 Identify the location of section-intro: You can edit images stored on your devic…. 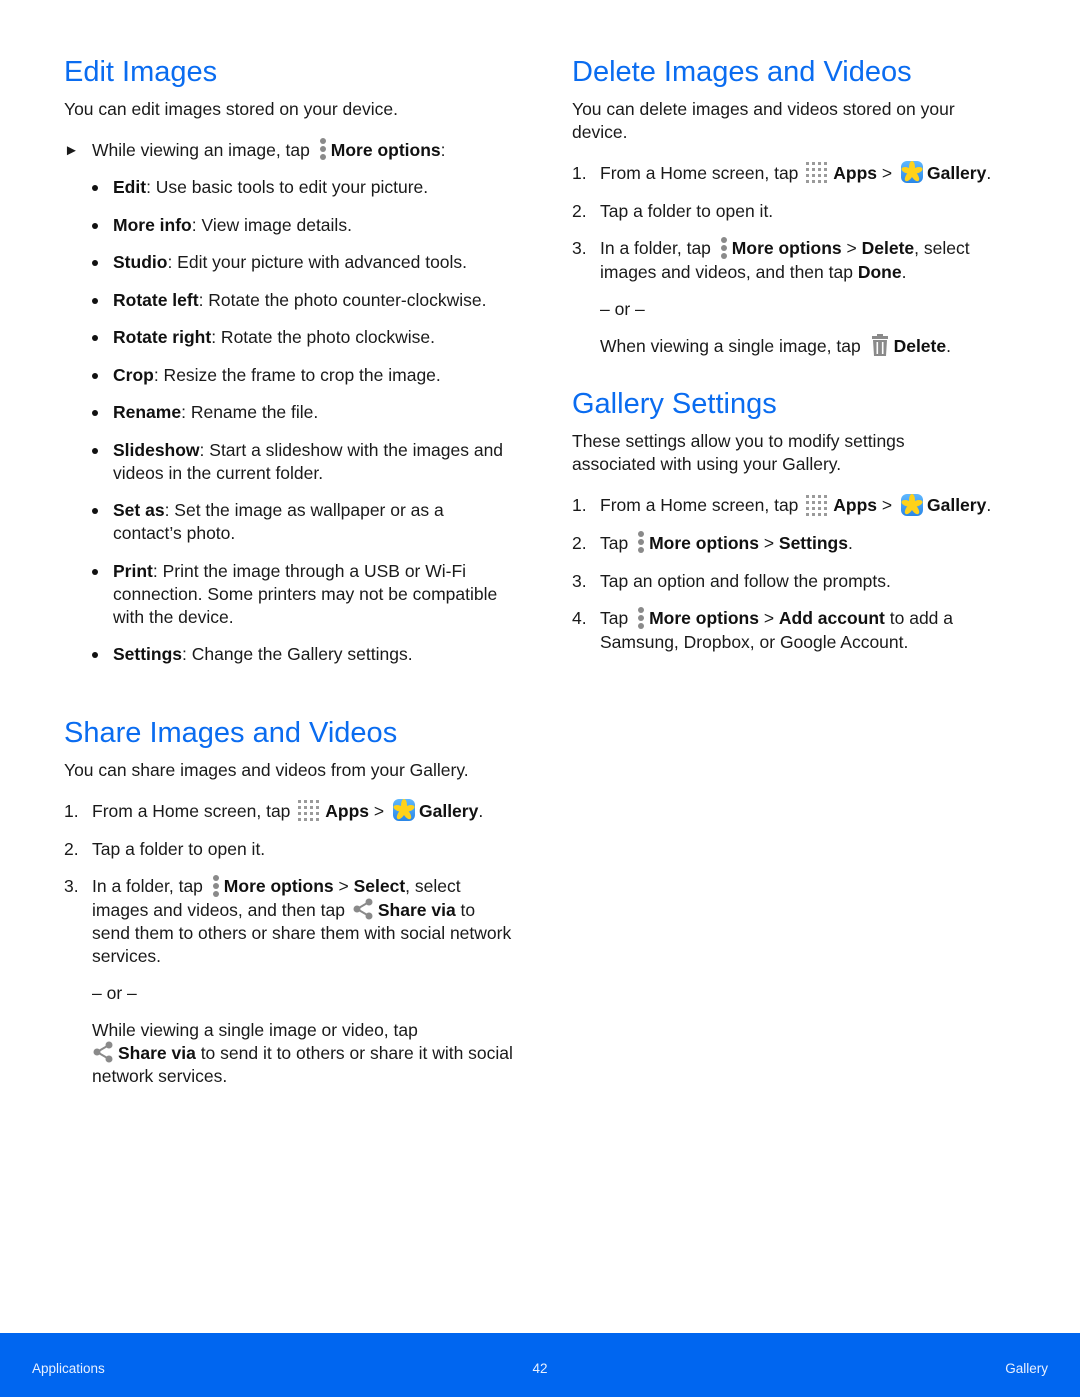
(231, 109).